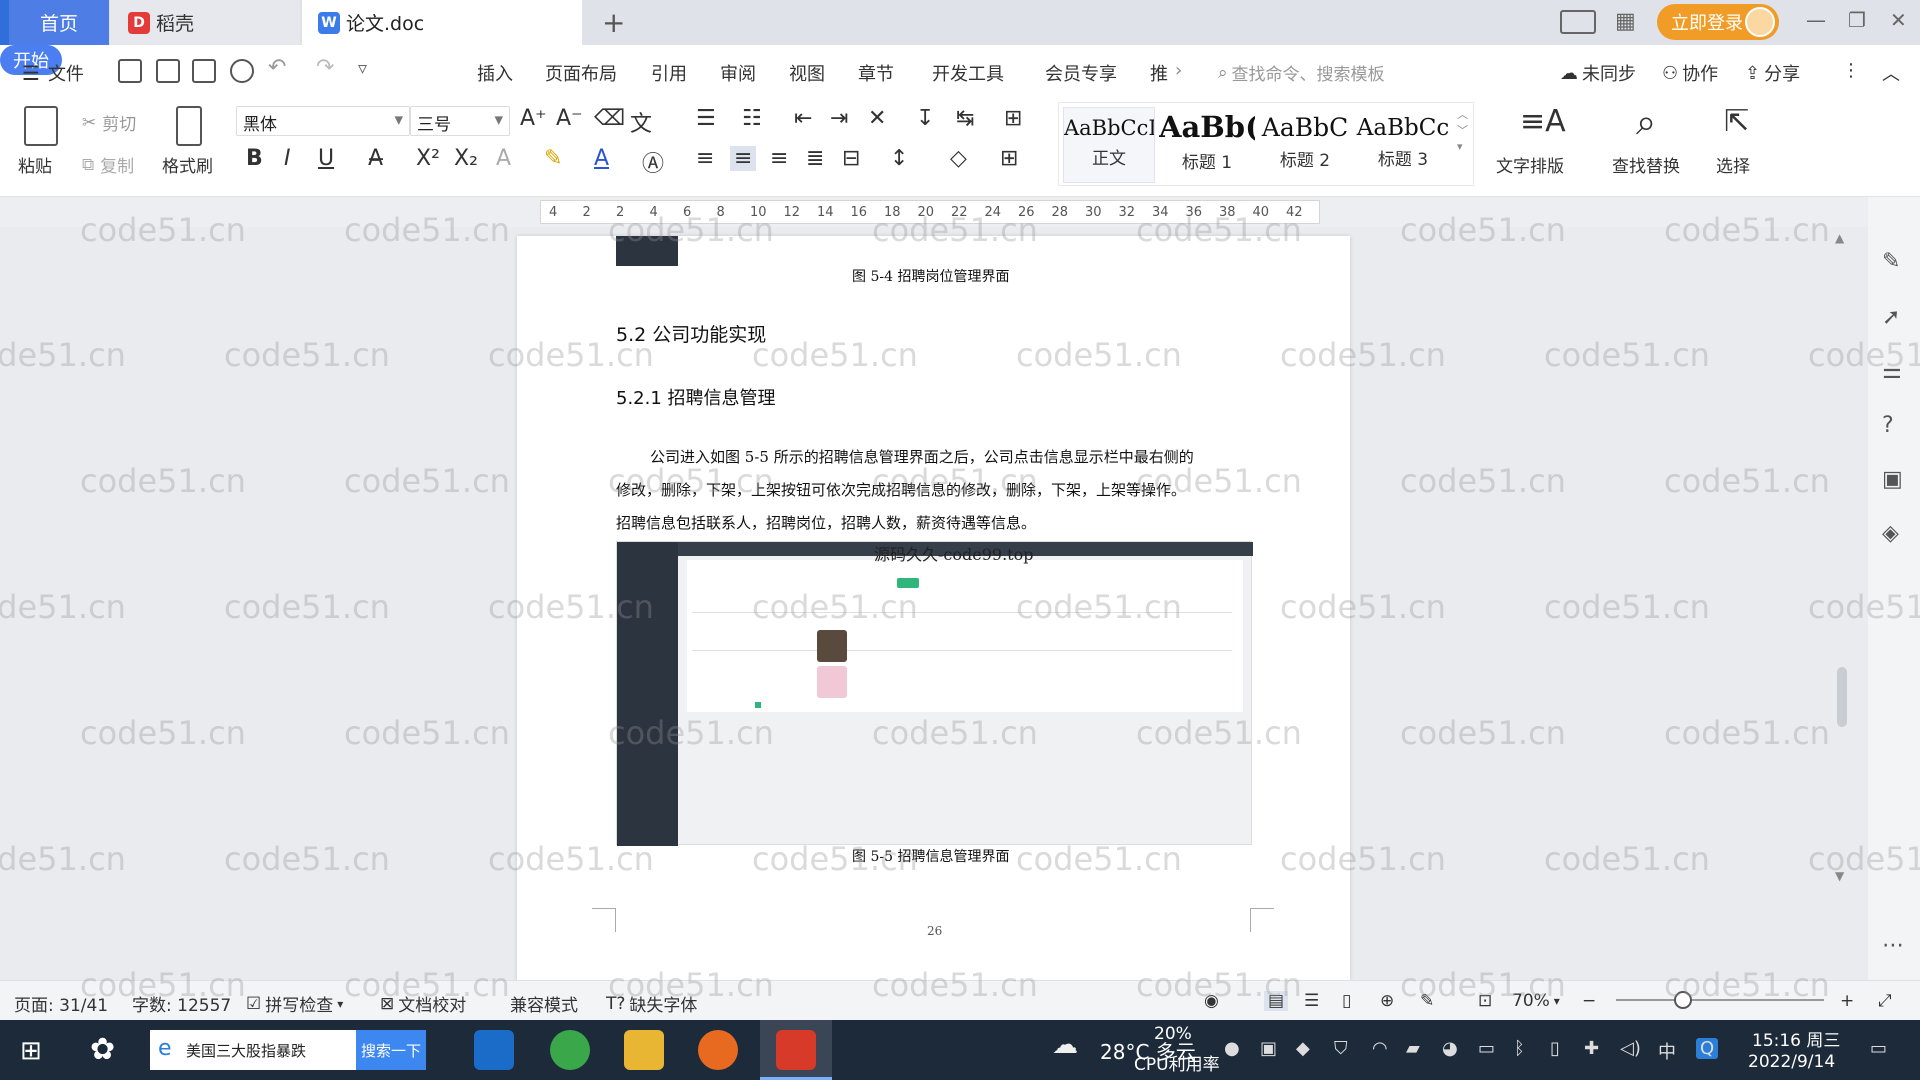  Describe the element at coordinates (1720, 1000) in the screenshot. I see `zoom-slider` at that location.